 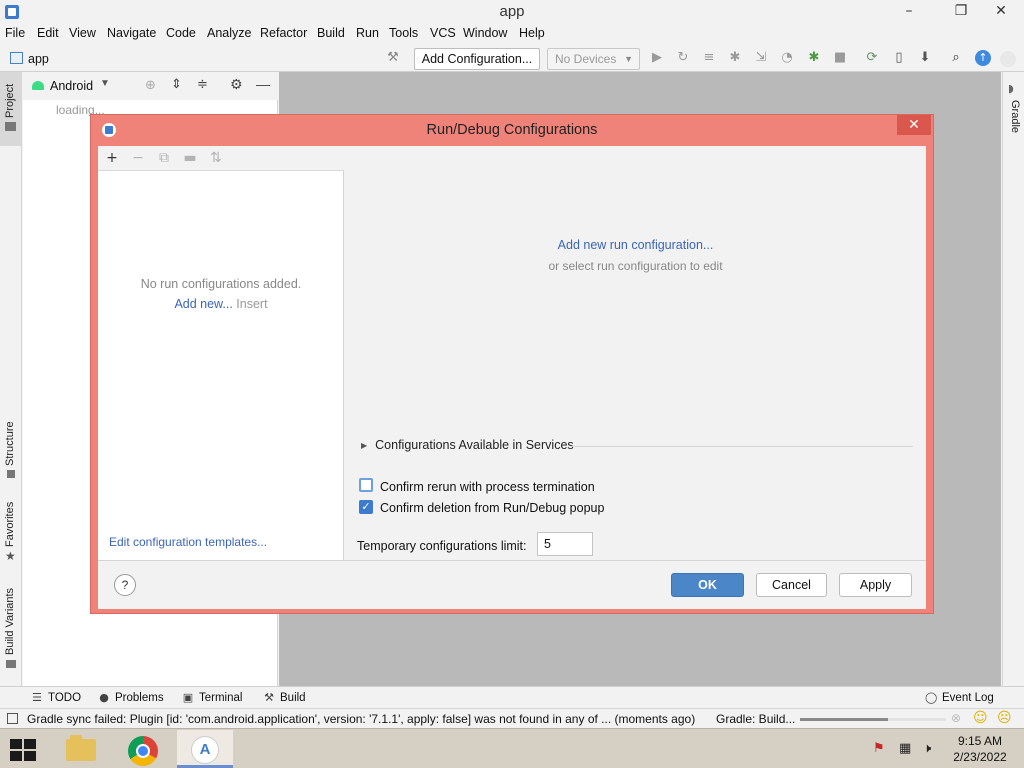 What do you see at coordinates (956, 718) in the screenshot?
I see `cancel-process-icon: ⊗` at bounding box center [956, 718].